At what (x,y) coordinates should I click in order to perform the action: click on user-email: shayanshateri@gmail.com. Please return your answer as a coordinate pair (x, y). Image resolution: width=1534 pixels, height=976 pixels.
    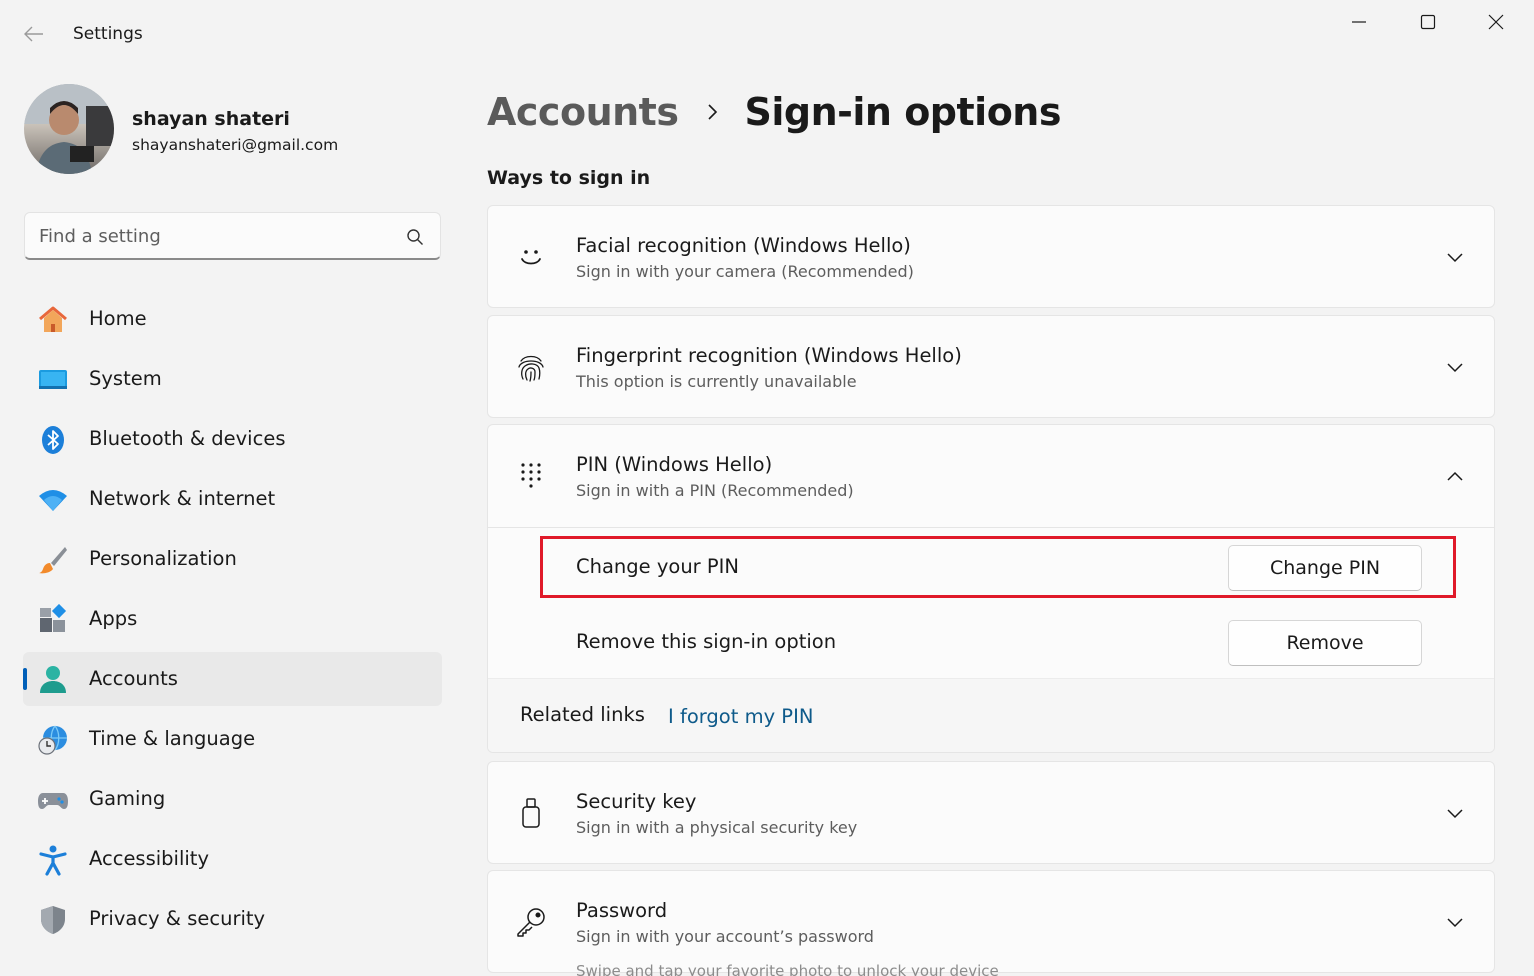
    Looking at the image, I should click on (235, 145).